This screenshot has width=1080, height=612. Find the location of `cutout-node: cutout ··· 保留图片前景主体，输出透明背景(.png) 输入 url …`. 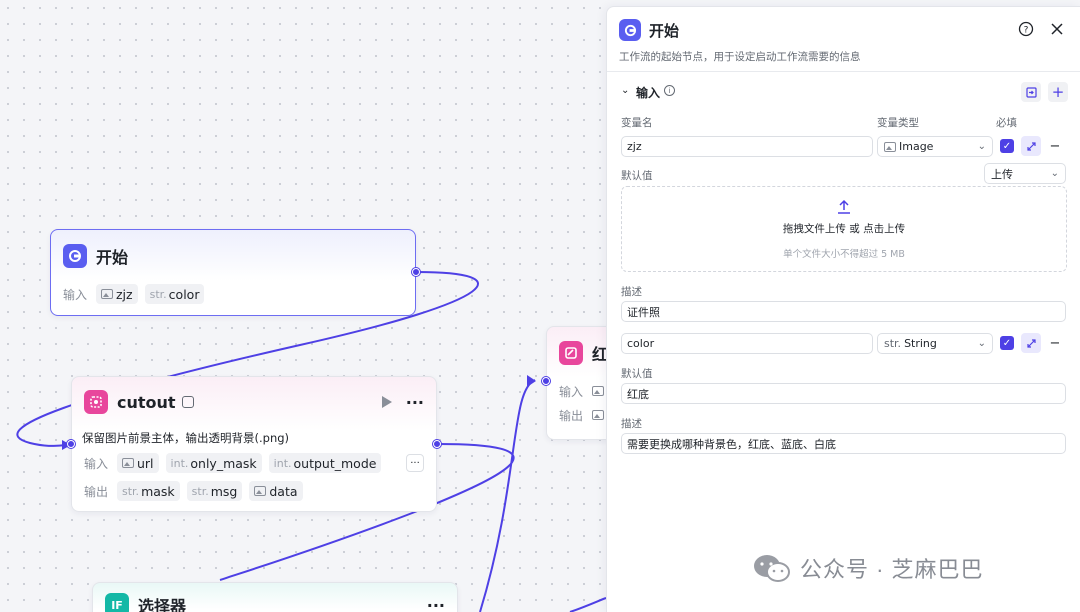

cutout-node: cutout ··· 保留图片前景主体，输出透明背景(.png) 输入 url … is located at coordinates (254, 444).